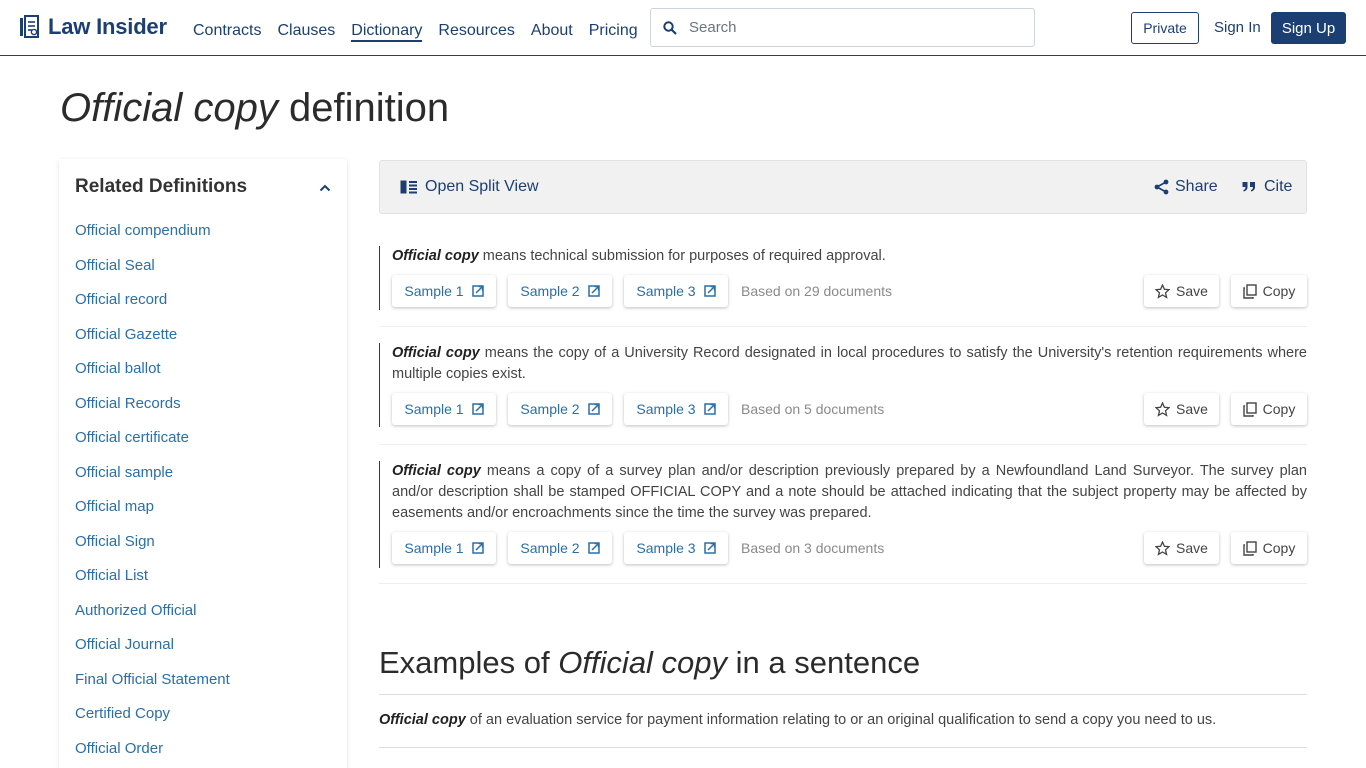 The width and height of the screenshot is (1366, 768). Describe the element at coordinates (482, 186) in the screenshot. I see `open-split-view-label: Open Split View` at that location.